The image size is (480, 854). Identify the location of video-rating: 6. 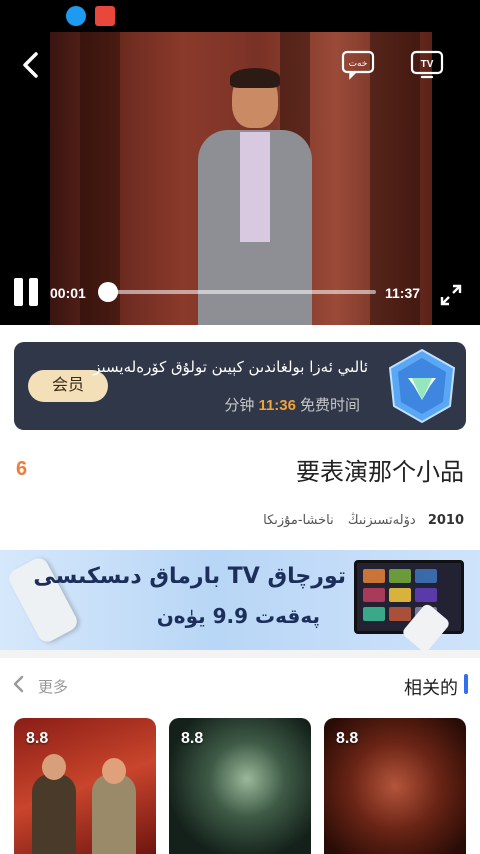
(22, 469).